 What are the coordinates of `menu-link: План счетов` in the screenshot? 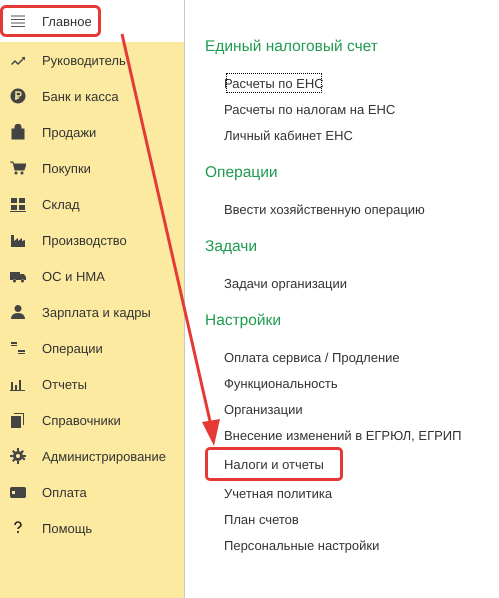 It's located at (261, 519).